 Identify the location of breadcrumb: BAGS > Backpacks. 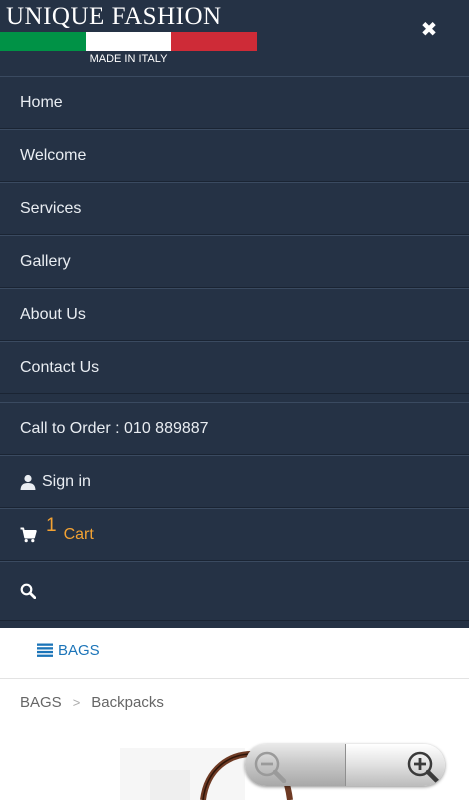
(92, 702).